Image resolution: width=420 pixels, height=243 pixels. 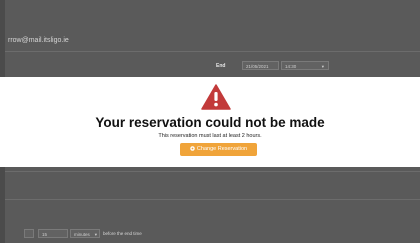 I want to click on reminder-hint: before the end time, so click(x=122, y=233).